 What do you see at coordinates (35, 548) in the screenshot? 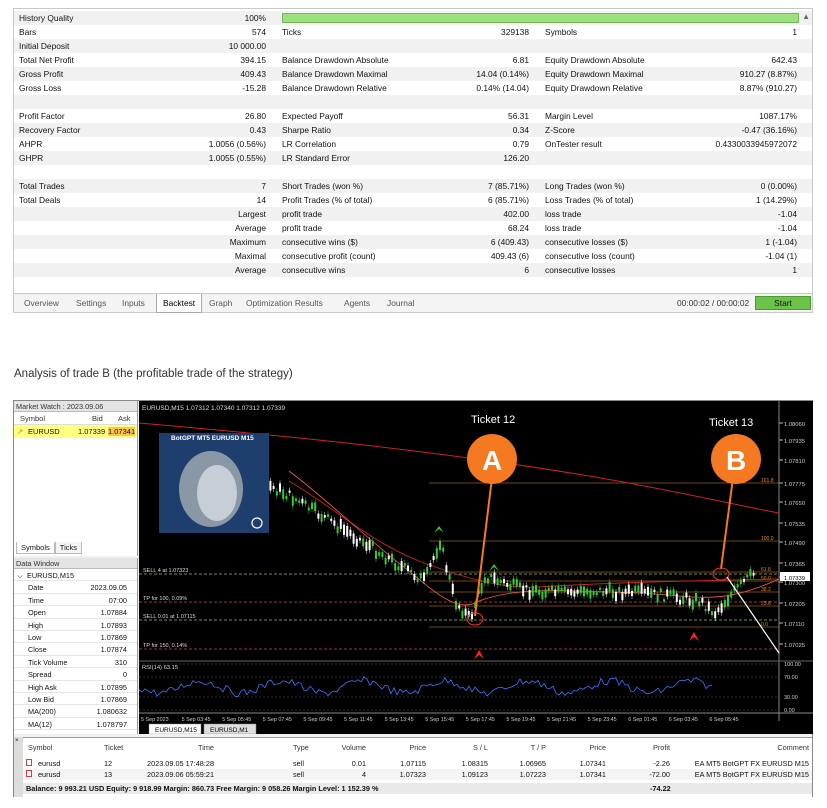
I see `tab-symbols: Symbols` at bounding box center [35, 548].